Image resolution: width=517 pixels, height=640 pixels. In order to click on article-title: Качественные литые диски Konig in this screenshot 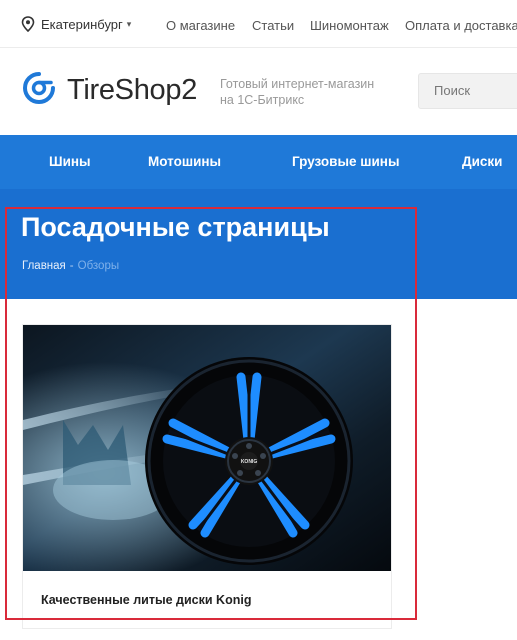, I will do `click(146, 600)`.